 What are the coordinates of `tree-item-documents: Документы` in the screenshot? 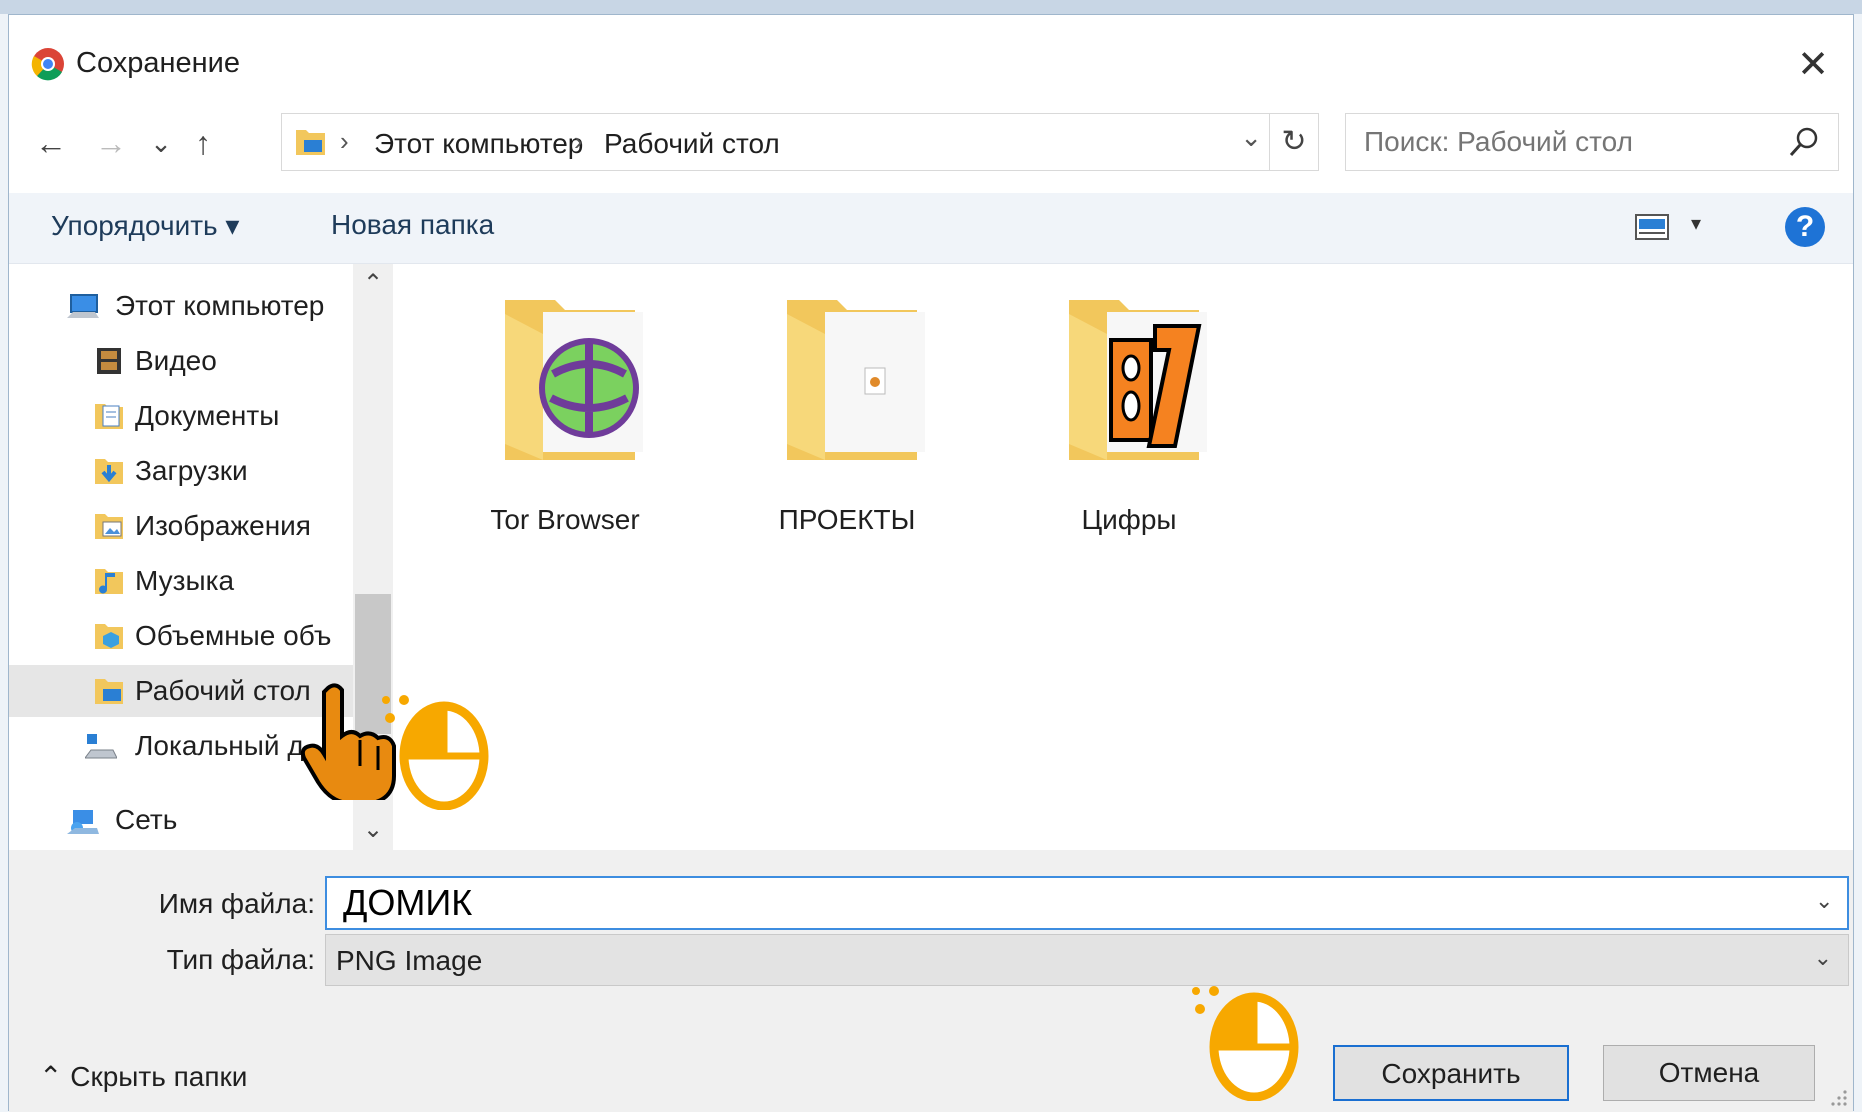 It's located at (181, 416).